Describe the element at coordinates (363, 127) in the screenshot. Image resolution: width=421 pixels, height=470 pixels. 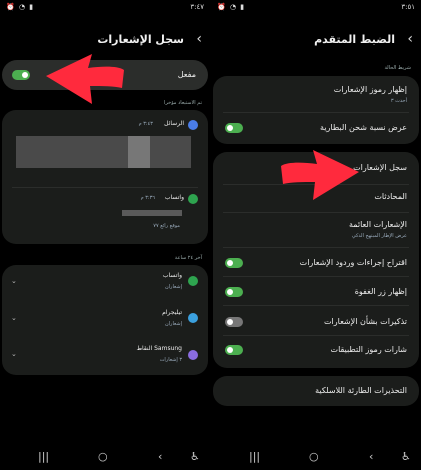
I see `battery-percentage-label: عرض نسبة شحن البطارية` at that location.